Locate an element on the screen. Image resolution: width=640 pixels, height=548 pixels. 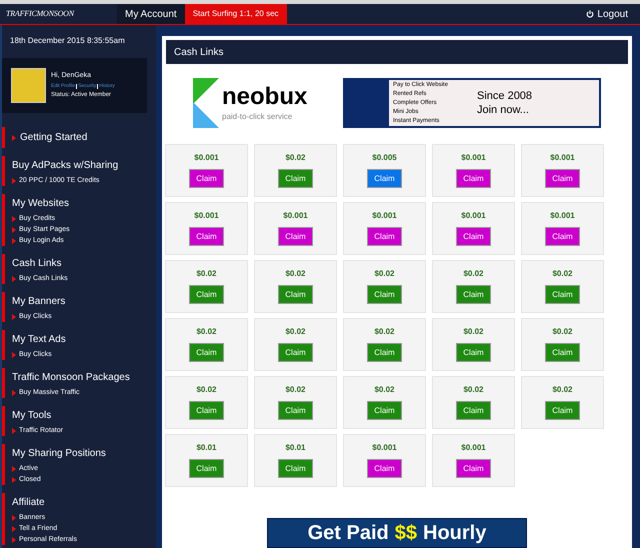
sidebar-heading: My Sharing Positions is located at coordinates (59, 454).